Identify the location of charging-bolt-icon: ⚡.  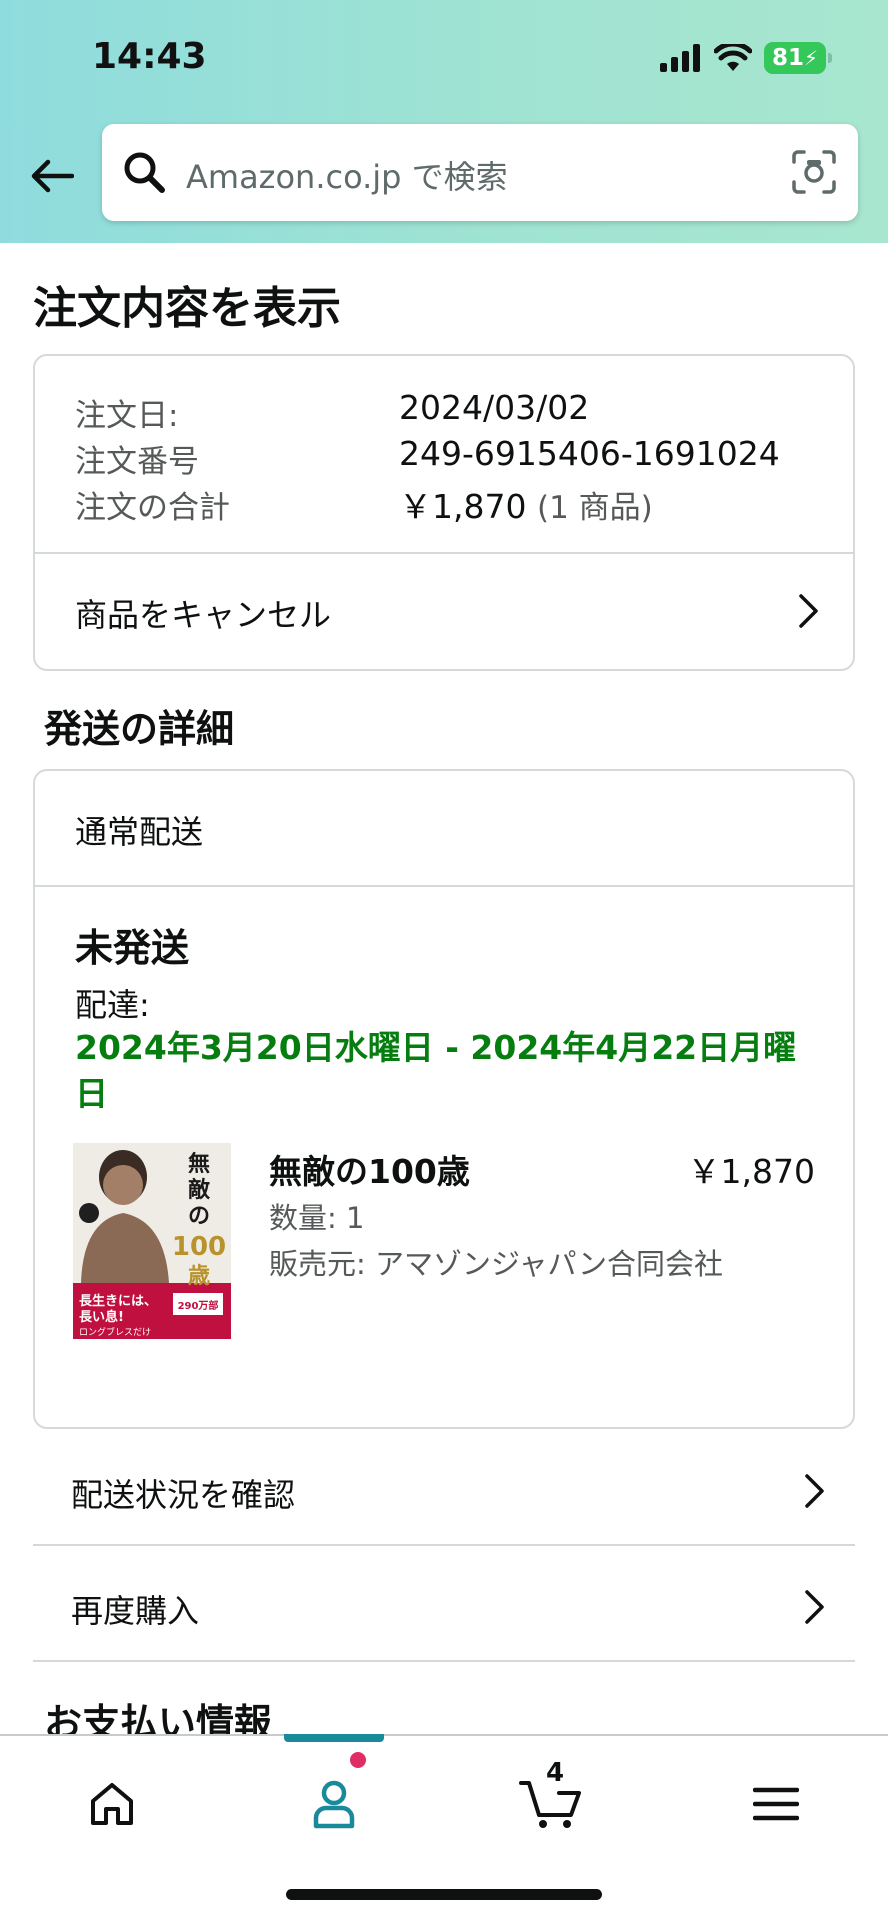
(811, 58).